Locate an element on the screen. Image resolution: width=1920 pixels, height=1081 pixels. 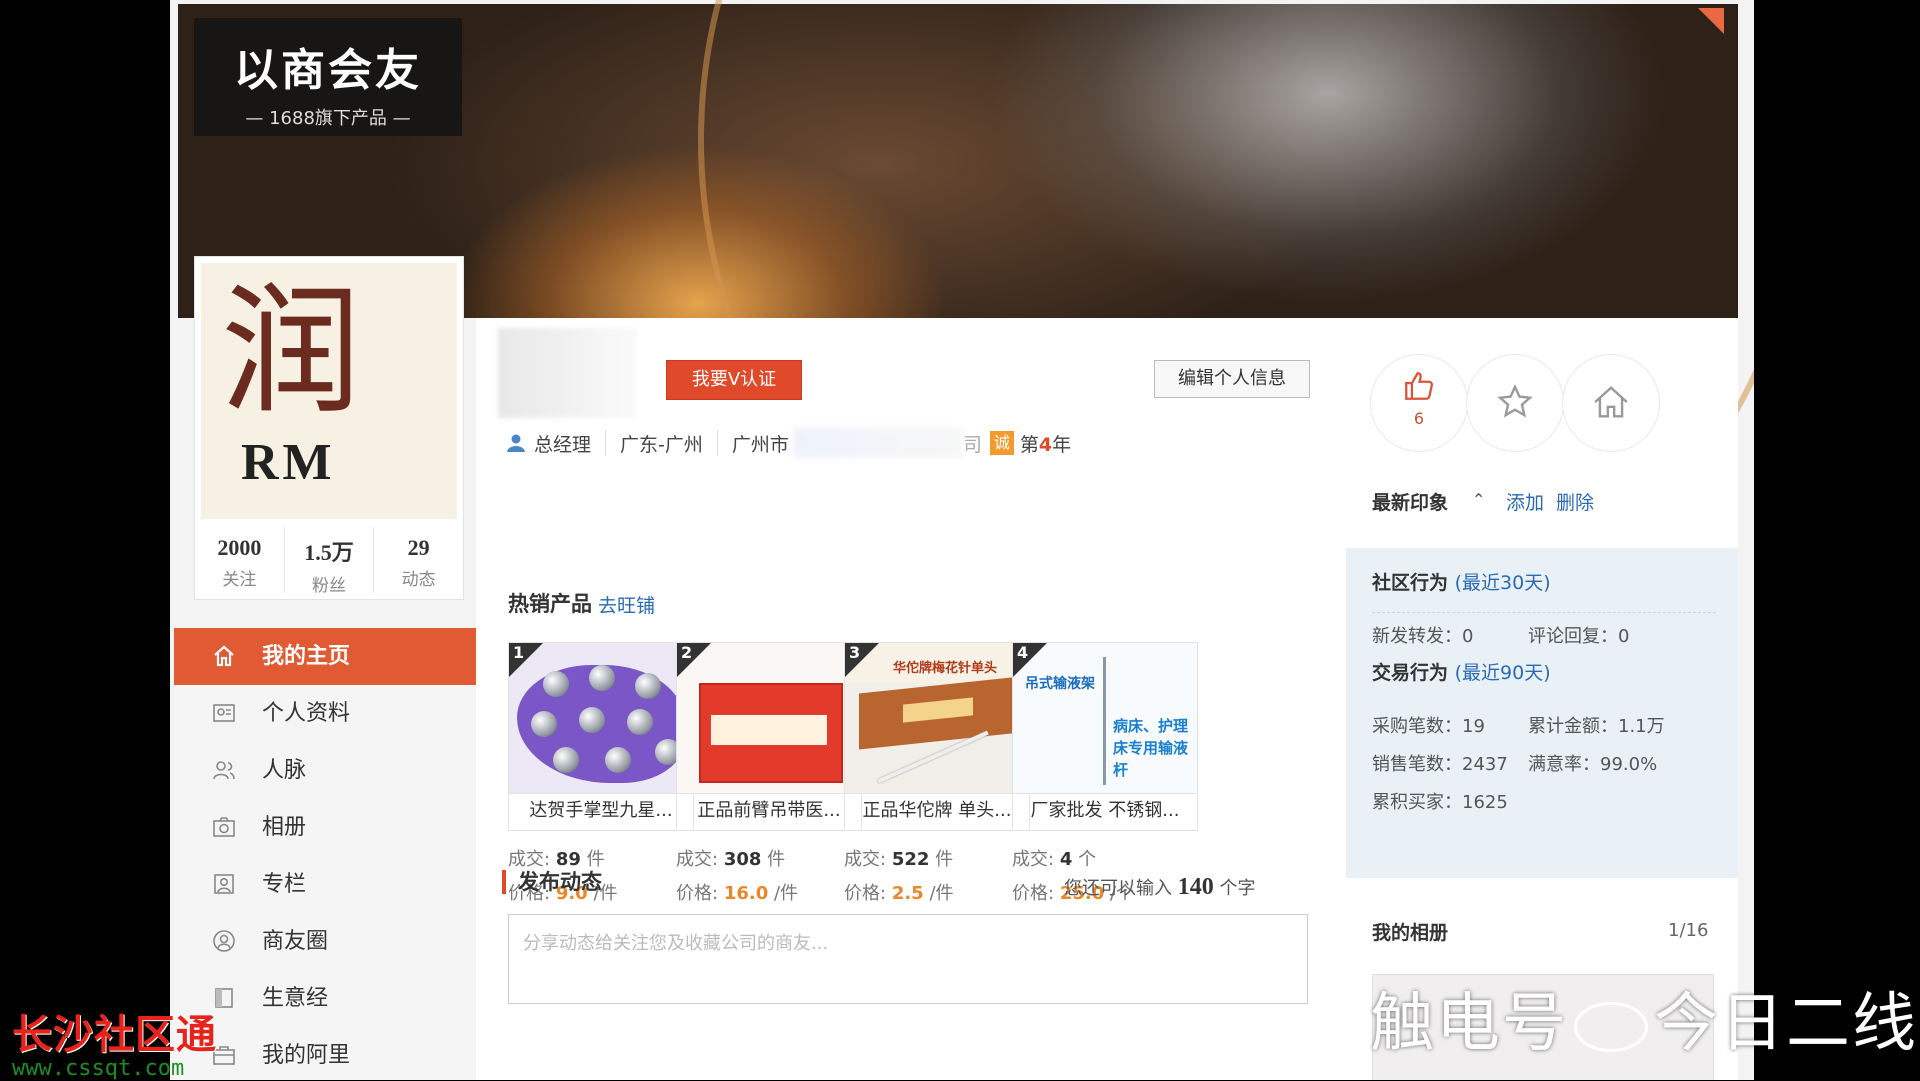
location: 广东-广州 is located at coordinates (661, 444).